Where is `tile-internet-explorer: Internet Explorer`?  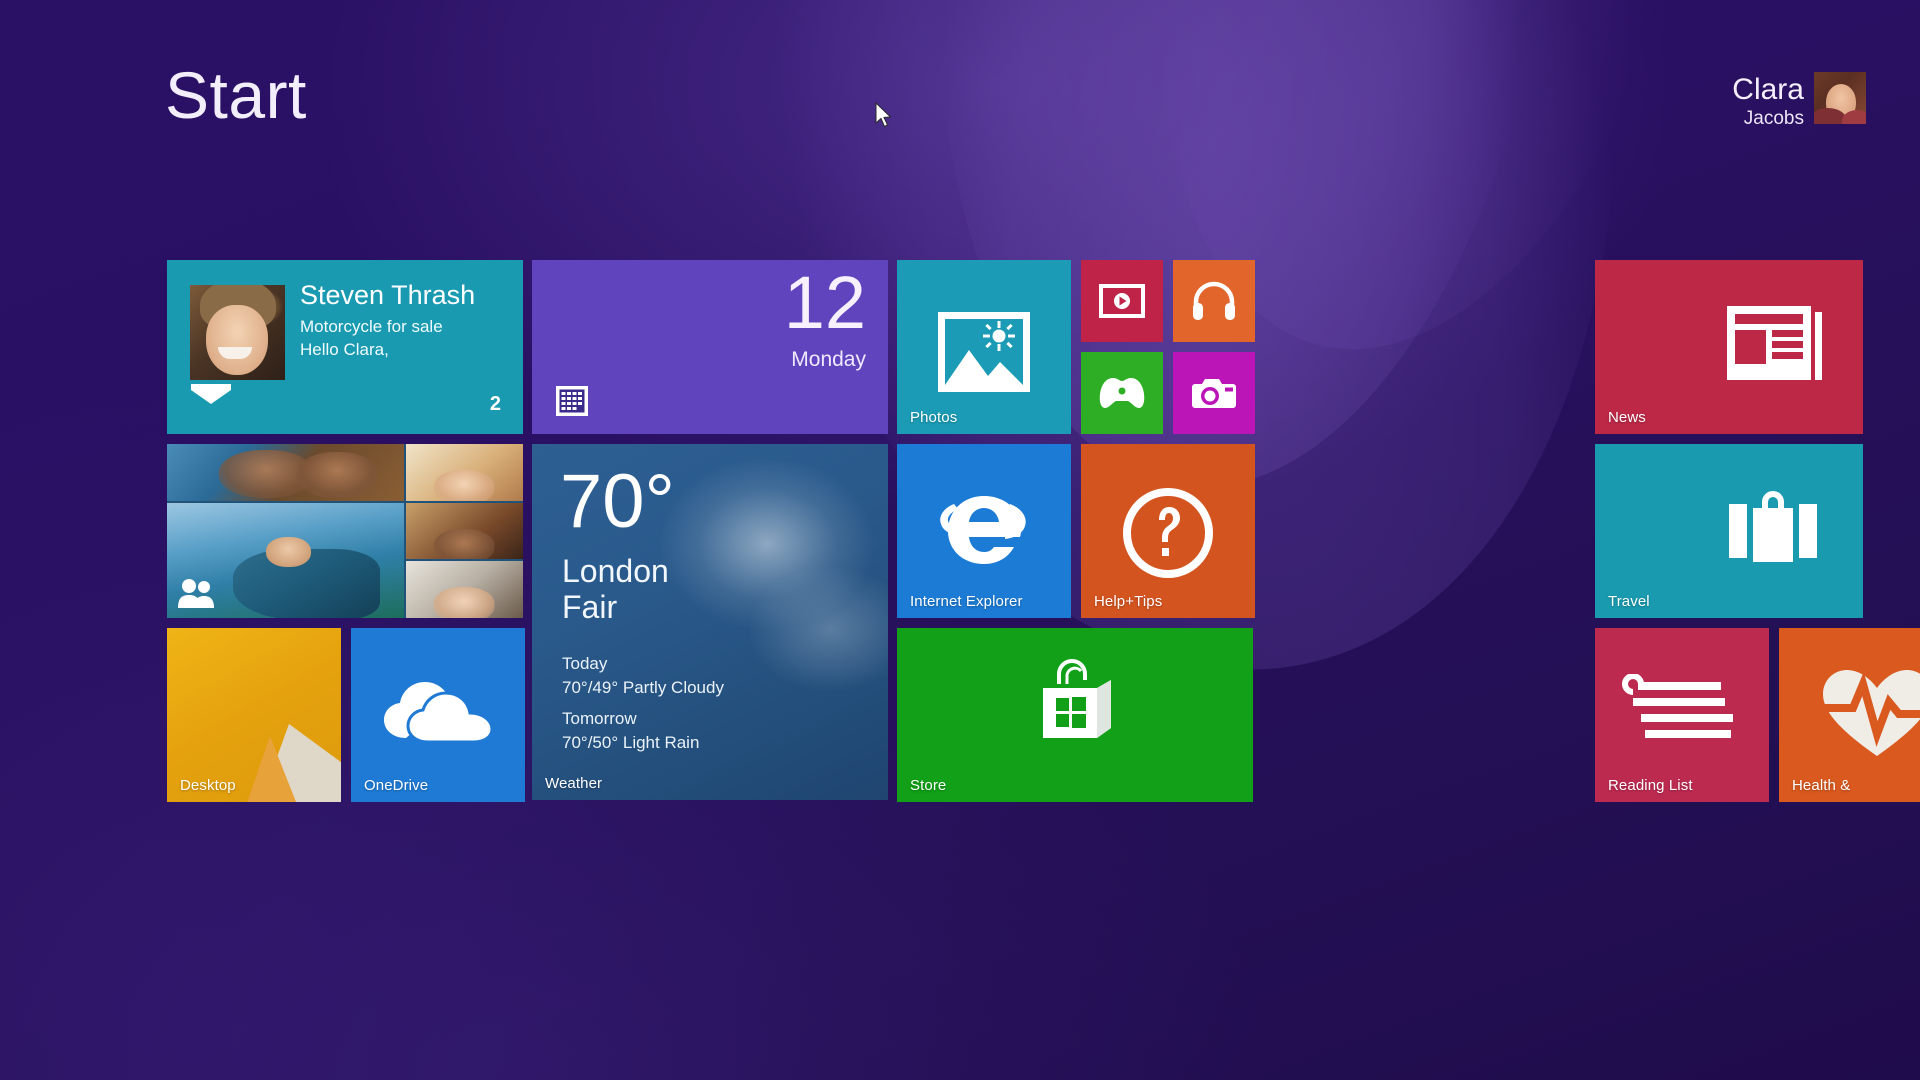
tile-internet-explorer: Internet Explorer is located at coordinates (984, 531).